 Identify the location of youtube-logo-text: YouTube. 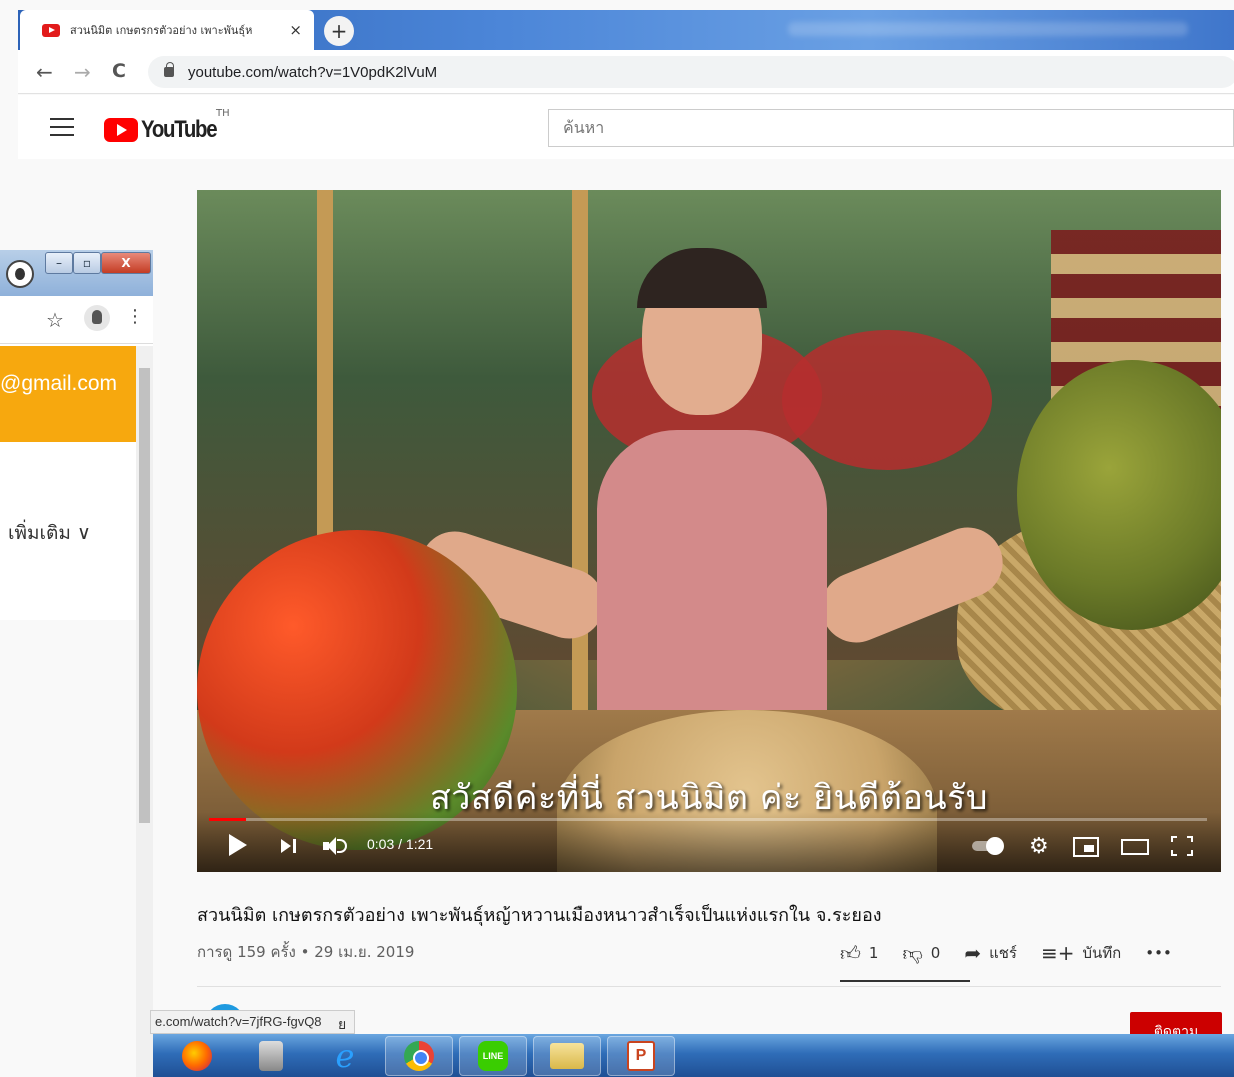
(179, 129).